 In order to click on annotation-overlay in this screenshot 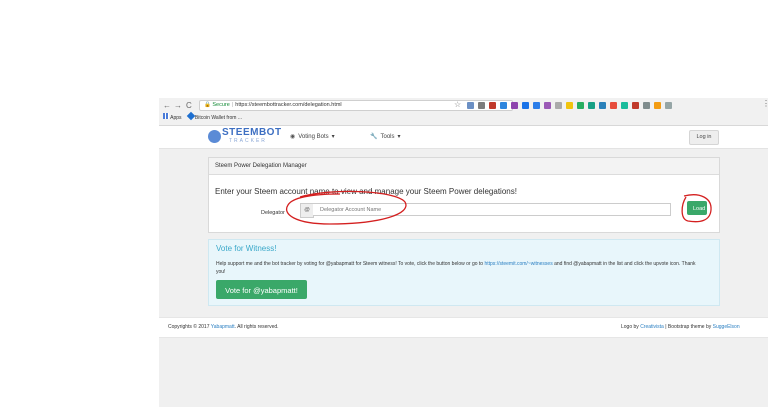, I will do `click(499, 207)`.